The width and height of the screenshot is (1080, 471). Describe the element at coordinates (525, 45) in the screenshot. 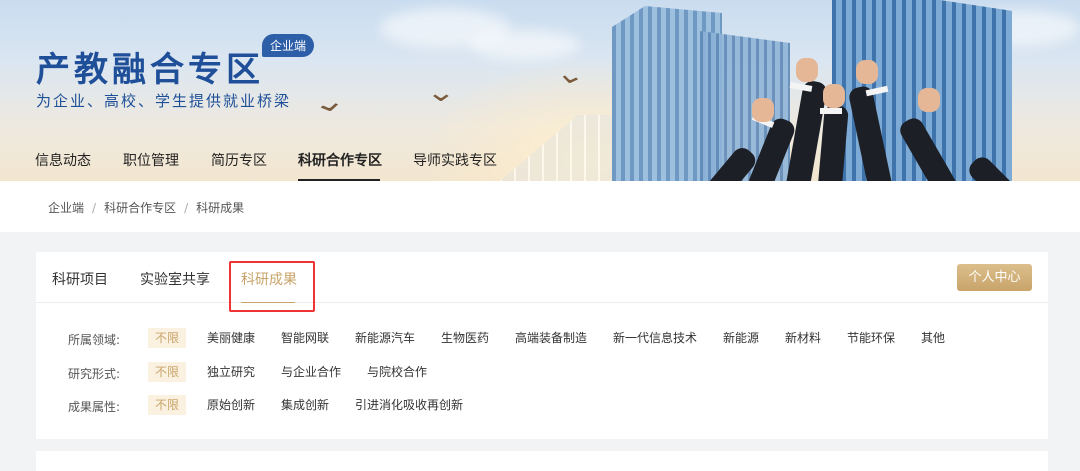

I see `cloud` at that location.